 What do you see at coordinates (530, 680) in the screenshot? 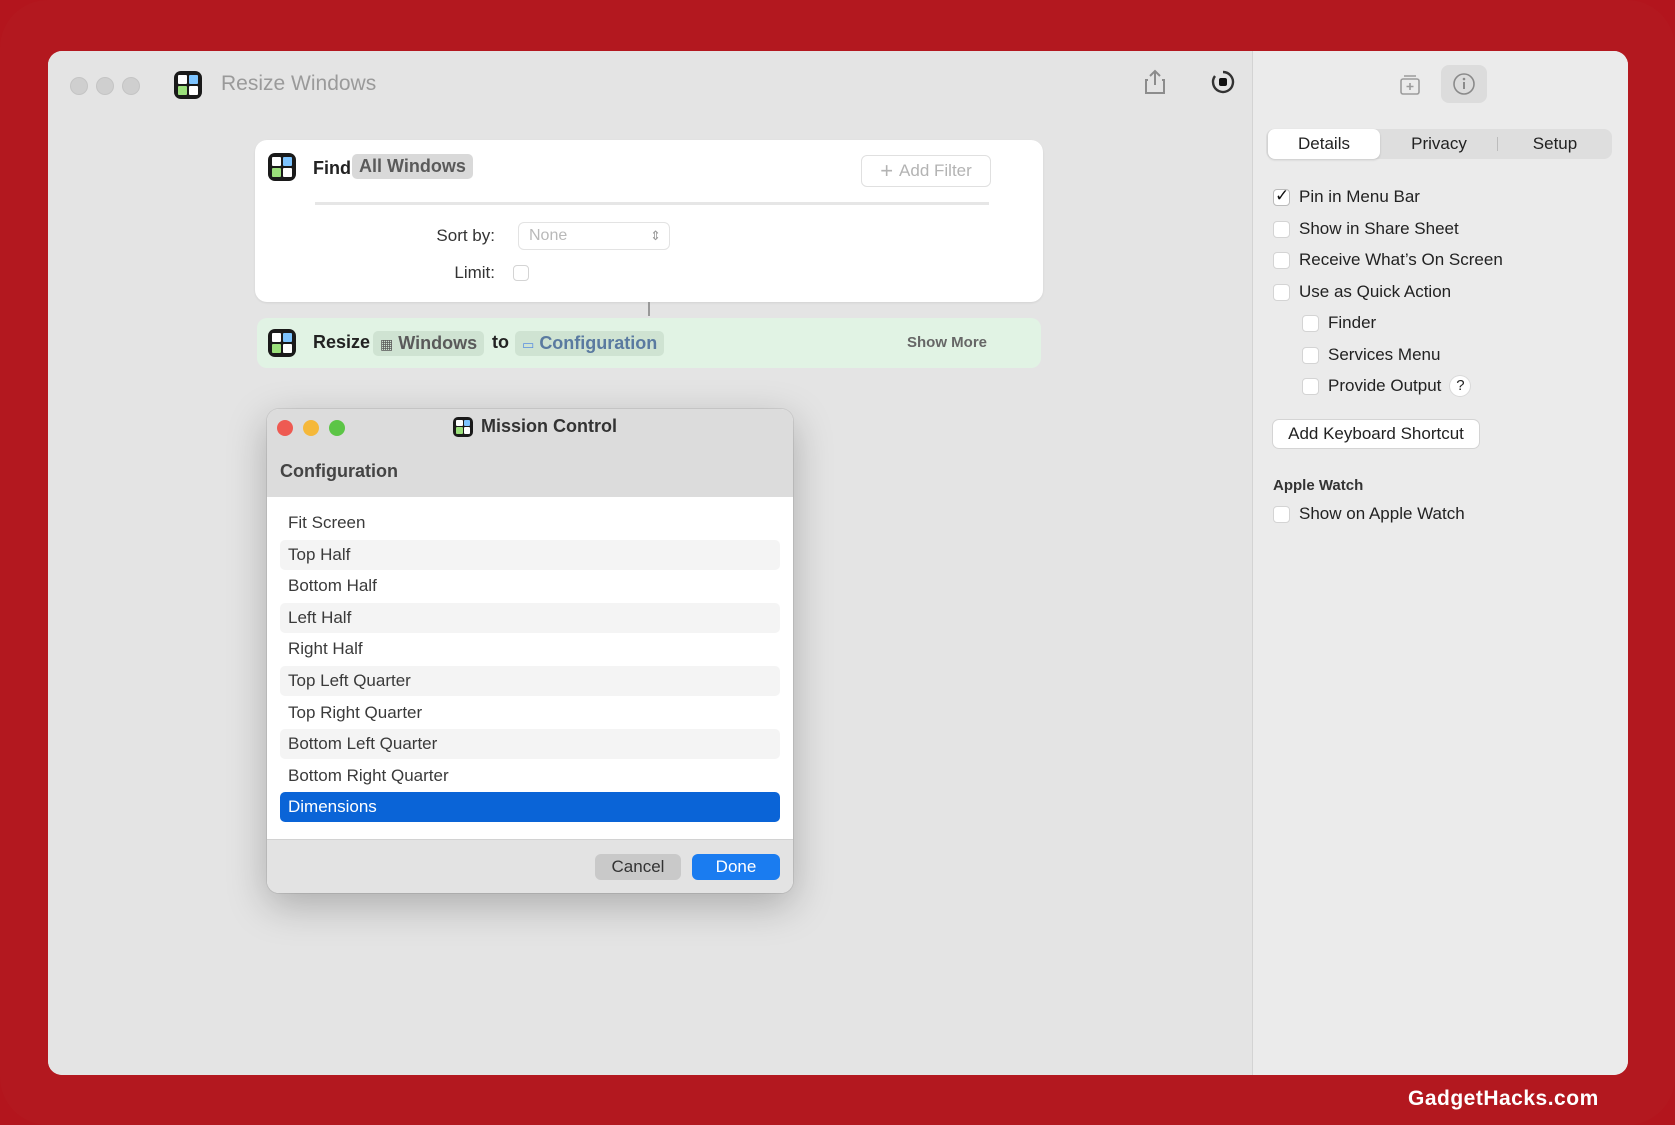
I see `list-item: Top Left Quarter` at bounding box center [530, 680].